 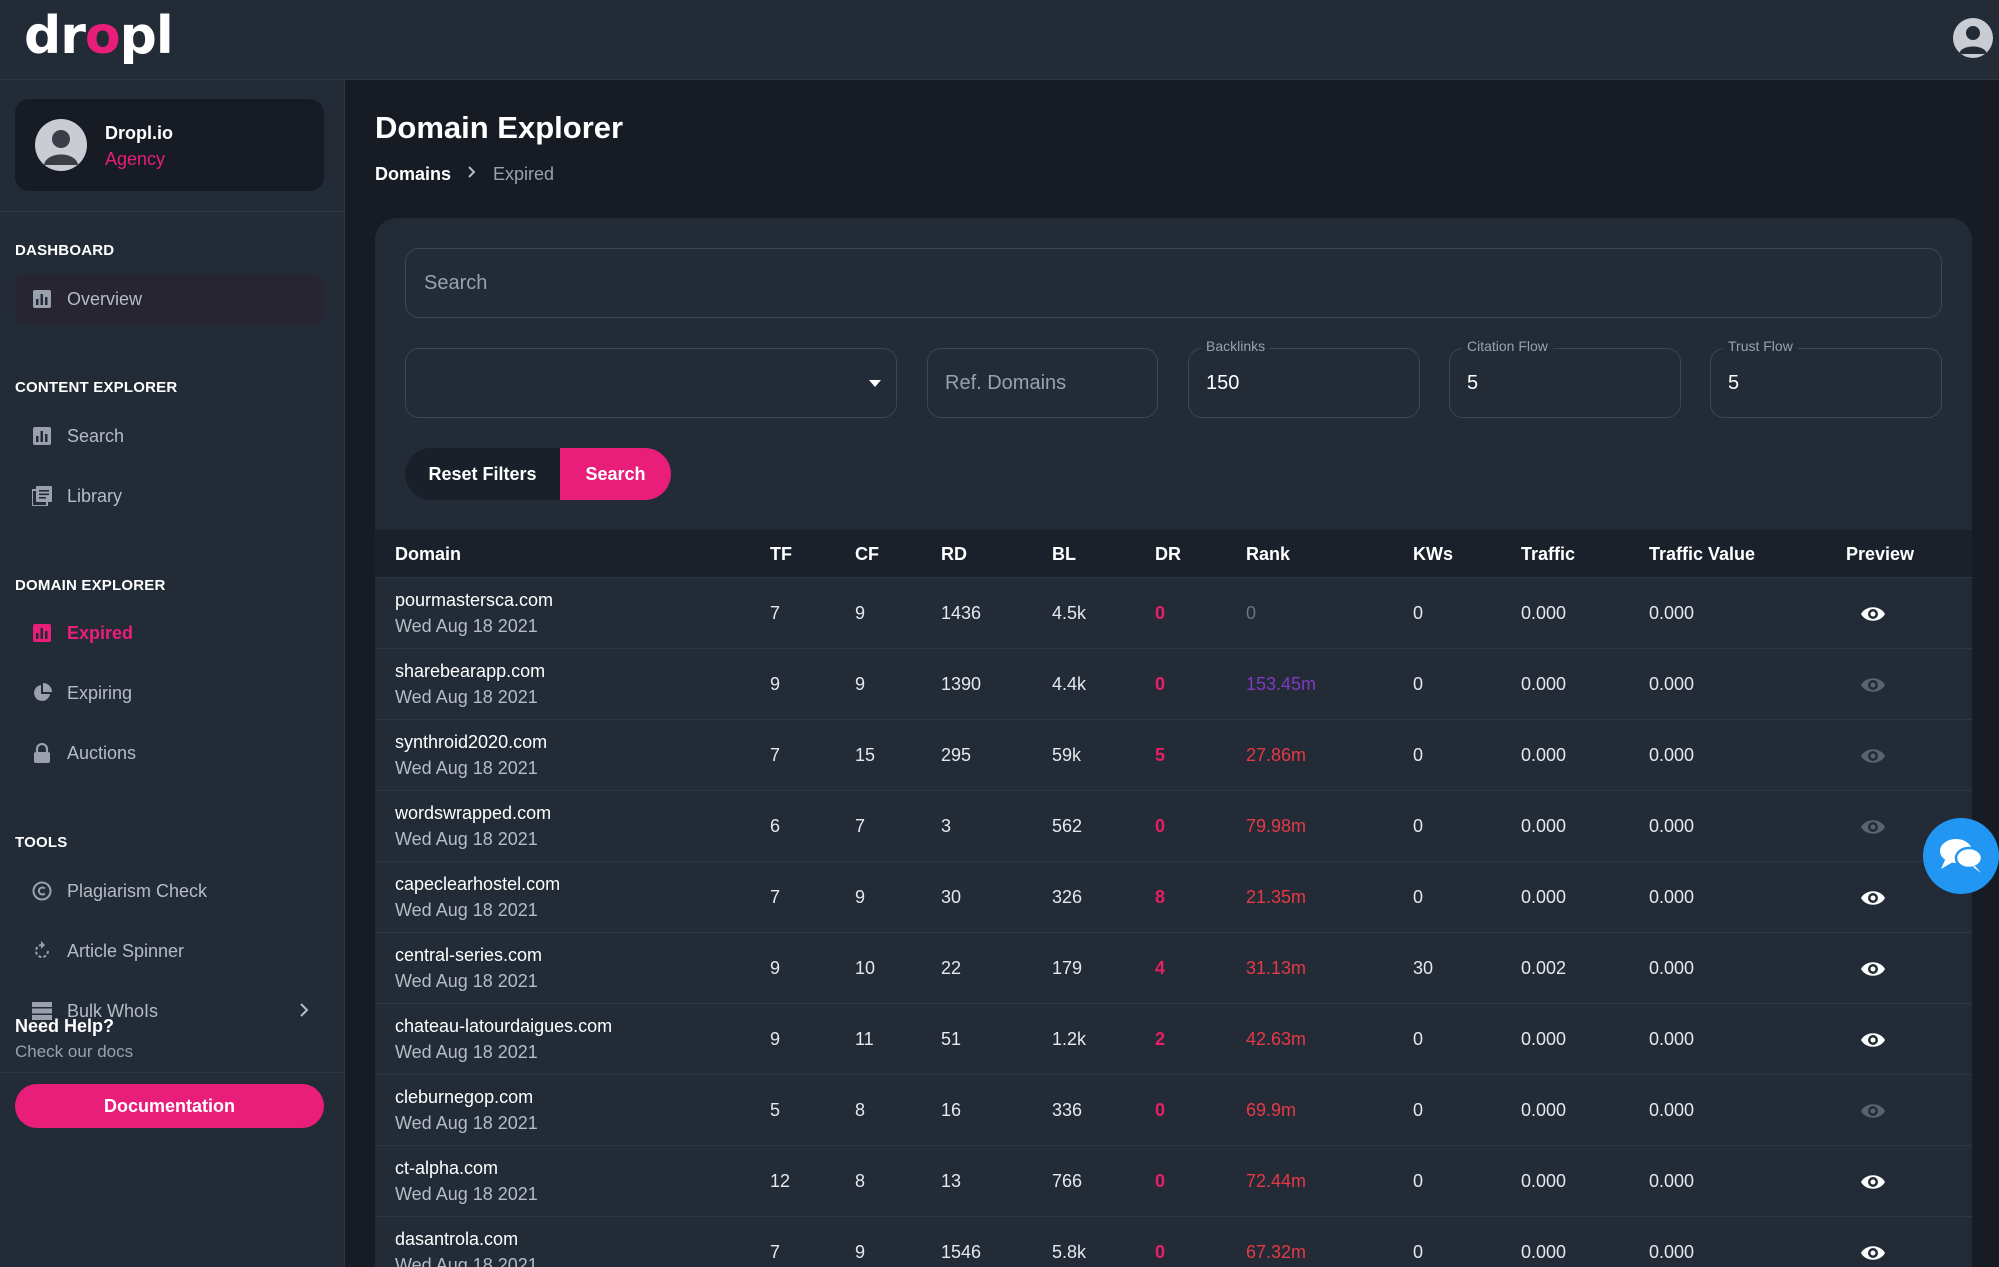 What do you see at coordinates (471, 742) in the screenshot?
I see `domain-name: synthroid2020.com` at bounding box center [471, 742].